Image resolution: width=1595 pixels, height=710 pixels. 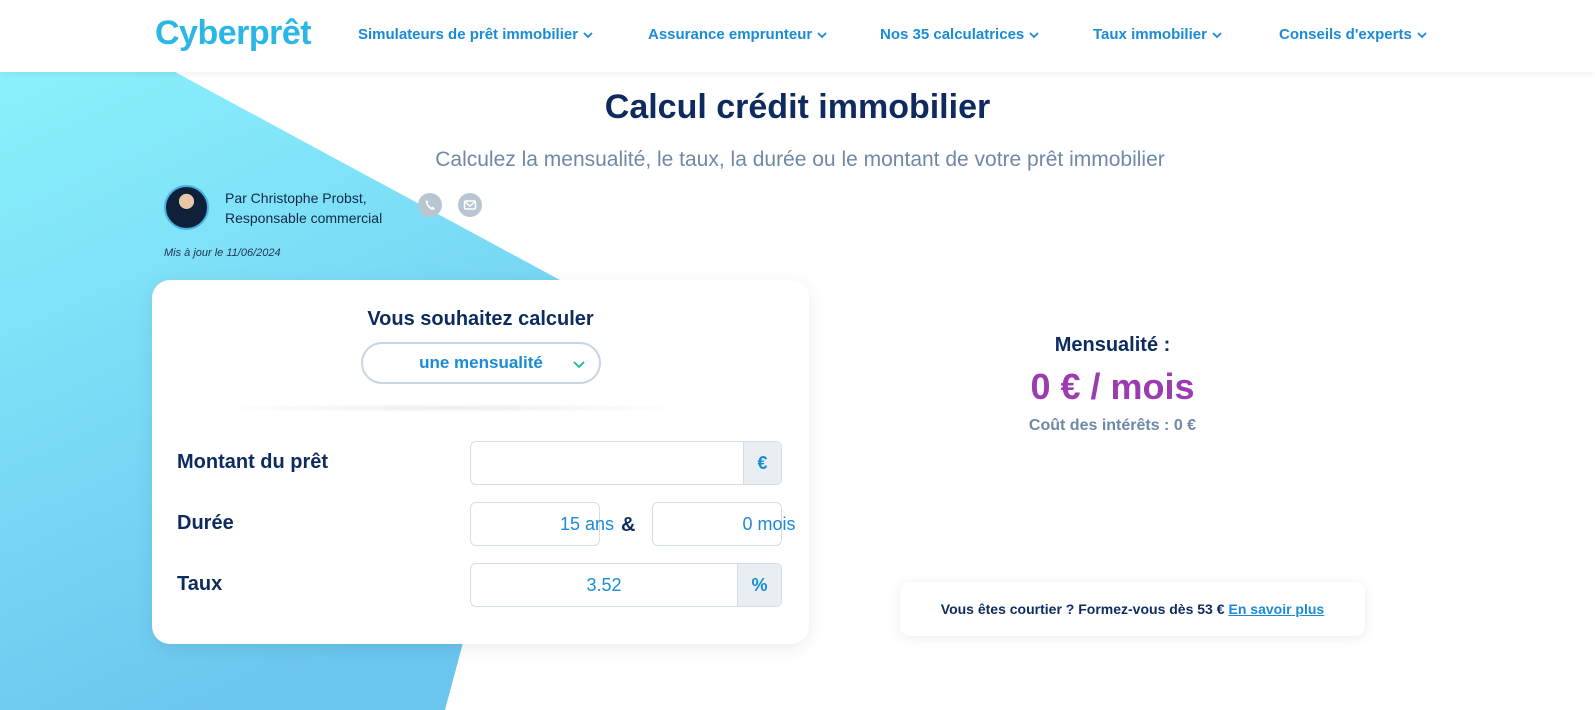 What do you see at coordinates (480, 319) in the screenshot?
I see `calculator-title: Vous souhaitez calculer` at bounding box center [480, 319].